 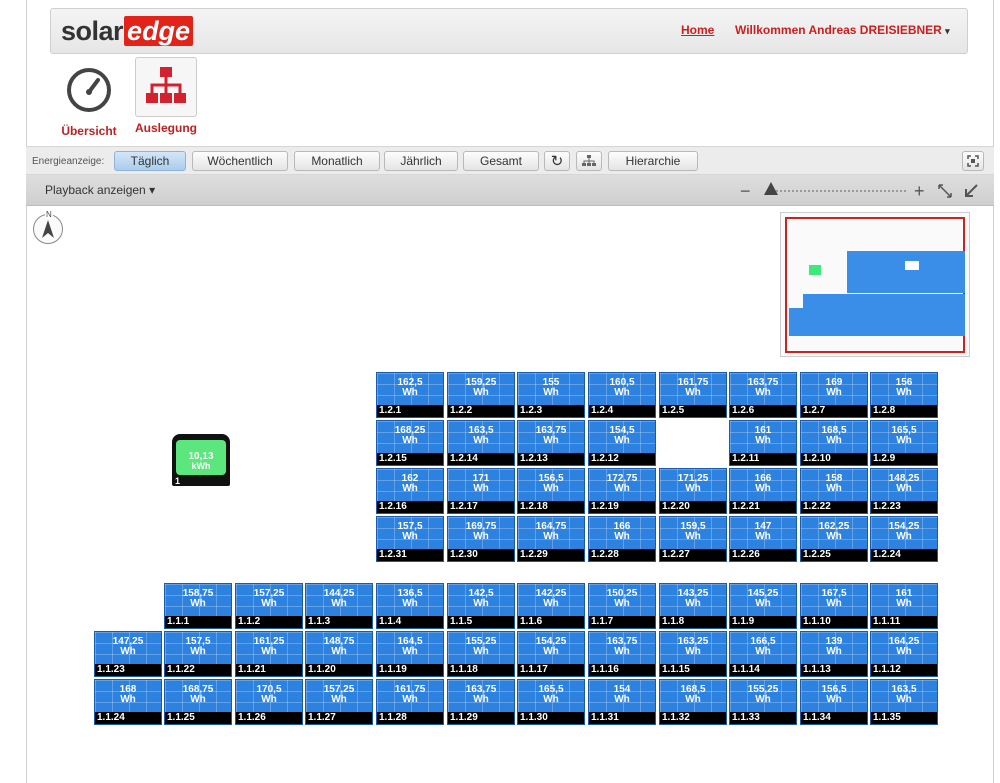 I want to click on solar-panel: 156,5 Wh 1.2.18, so click(x=551, y=491).